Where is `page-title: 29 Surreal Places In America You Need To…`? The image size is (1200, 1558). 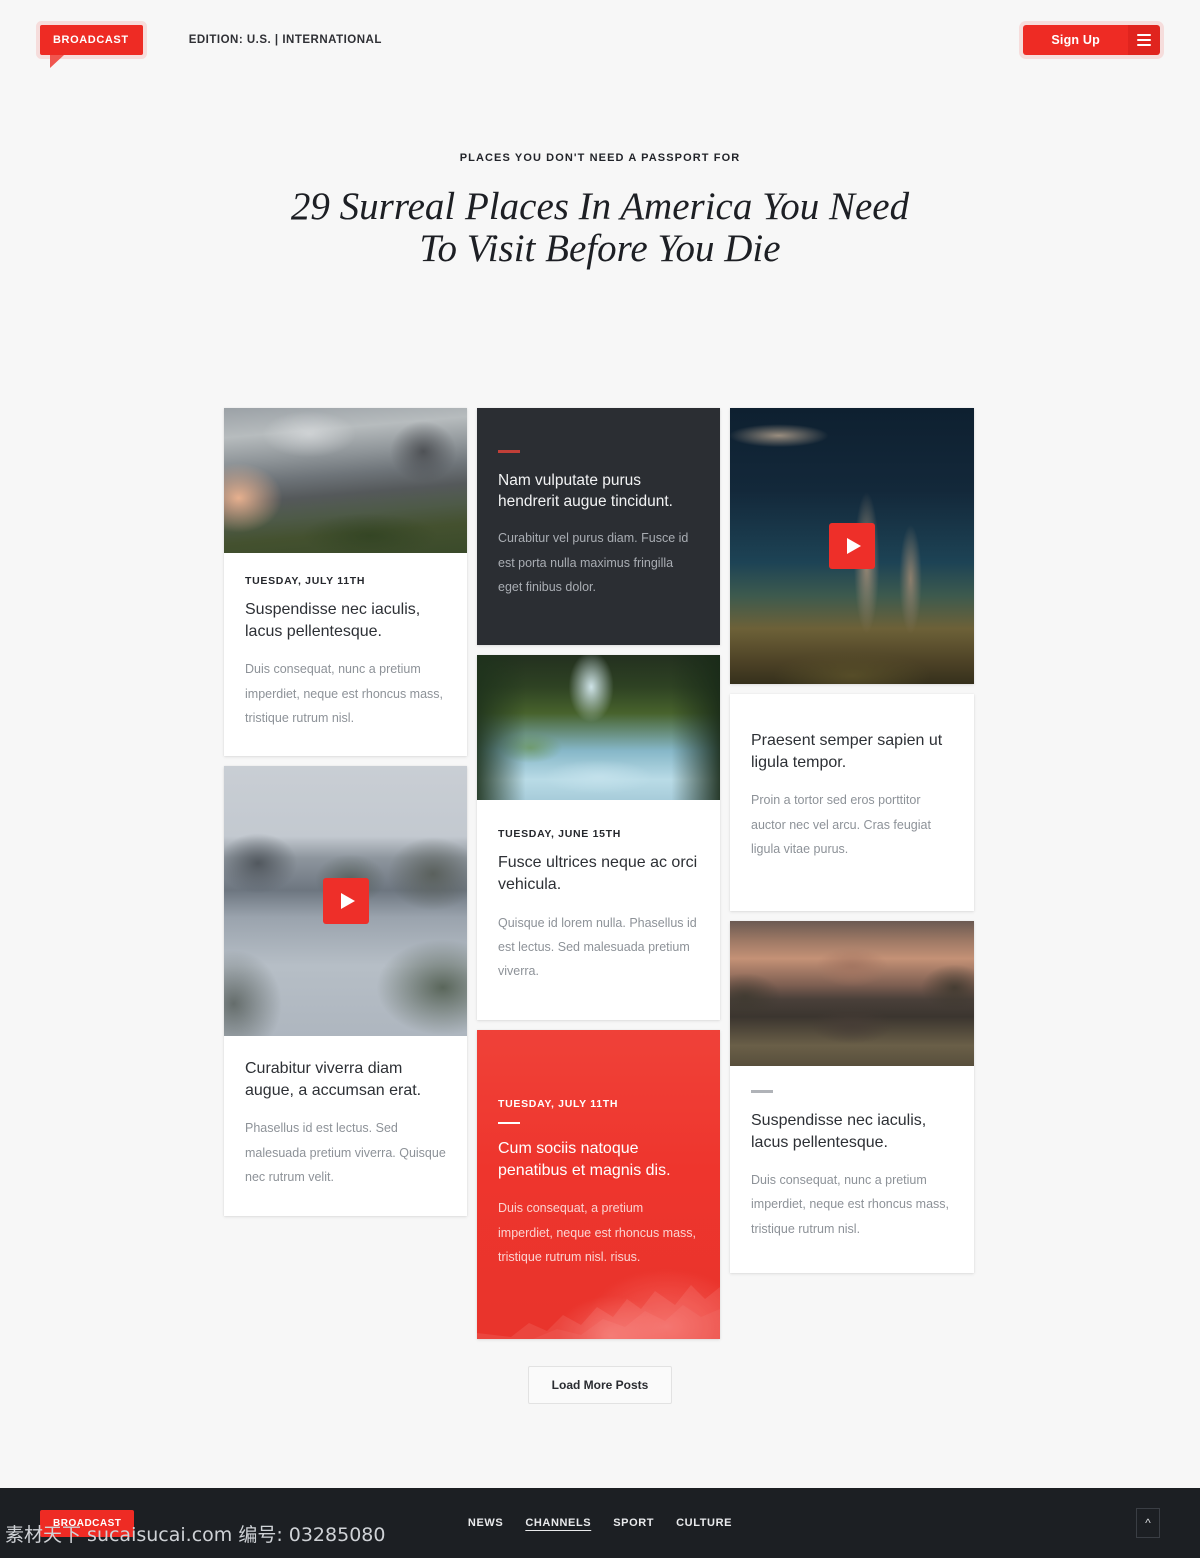
page-title: 29 Surreal Places In America You Need To… is located at coordinates (600, 228).